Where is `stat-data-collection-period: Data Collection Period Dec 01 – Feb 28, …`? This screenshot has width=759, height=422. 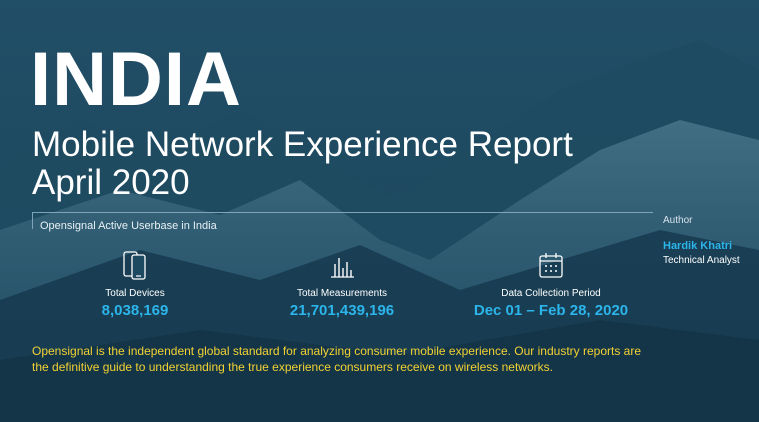 stat-data-collection-period: Data Collection Period Dec 01 – Feb 28, … is located at coordinates (551, 284).